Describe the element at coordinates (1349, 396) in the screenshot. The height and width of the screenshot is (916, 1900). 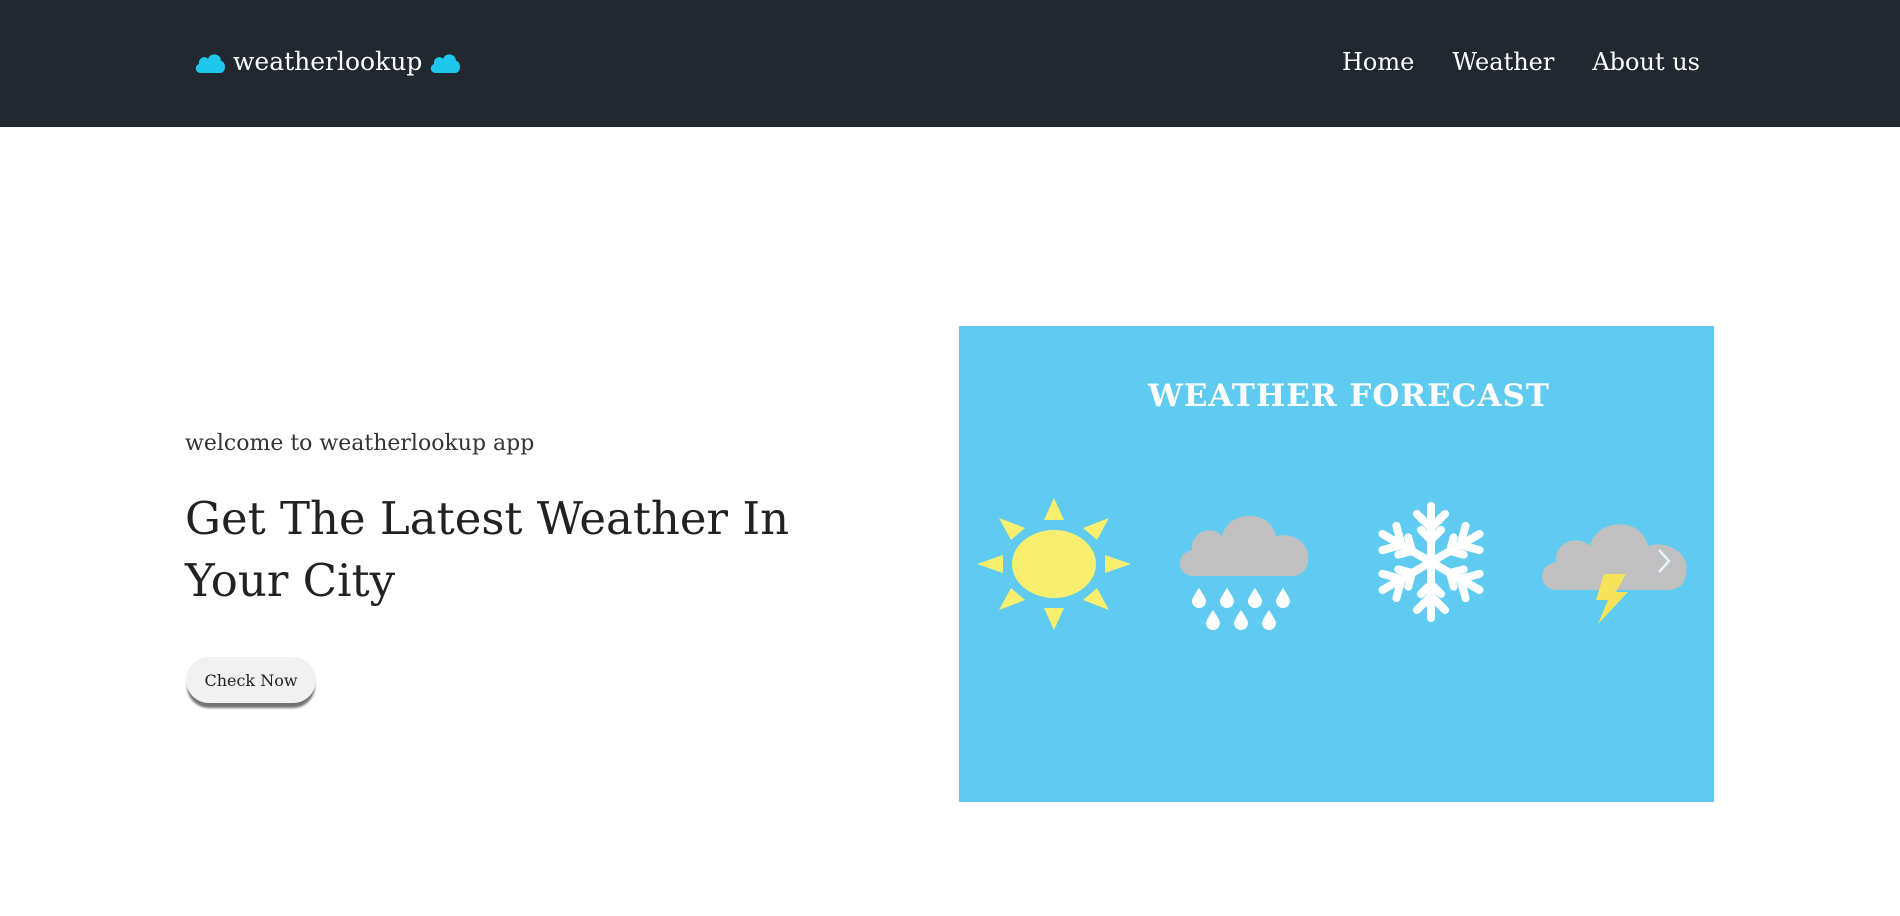
I see `banner-title: WEATHER FORECAST` at that location.